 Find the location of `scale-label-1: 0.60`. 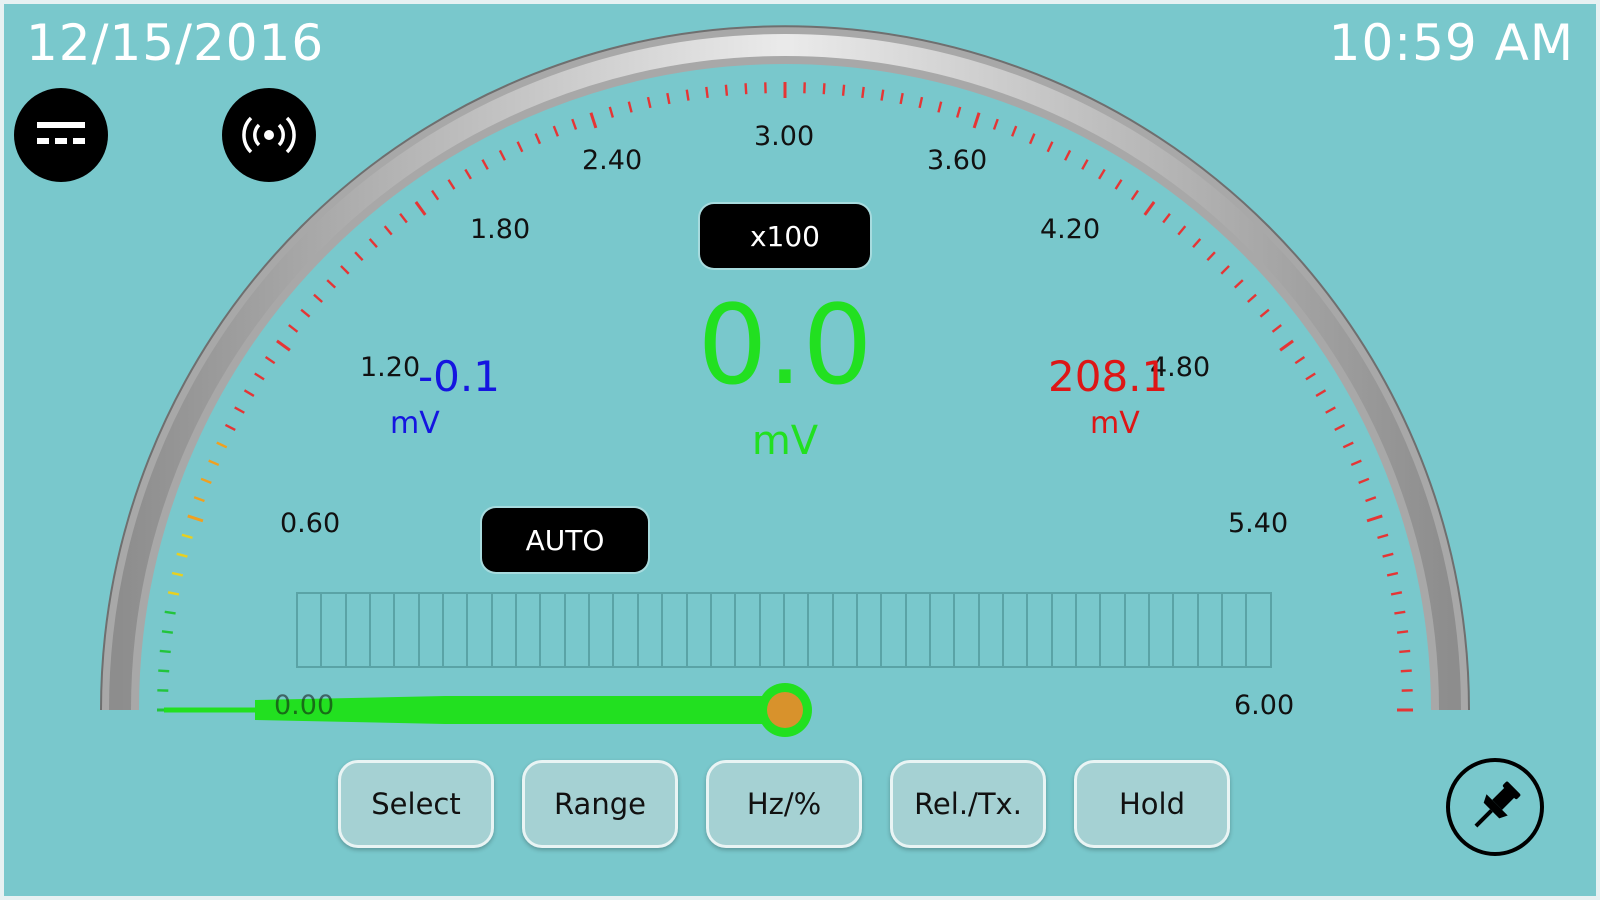

scale-label-1: 0.60 is located at coordinates (310, 523).